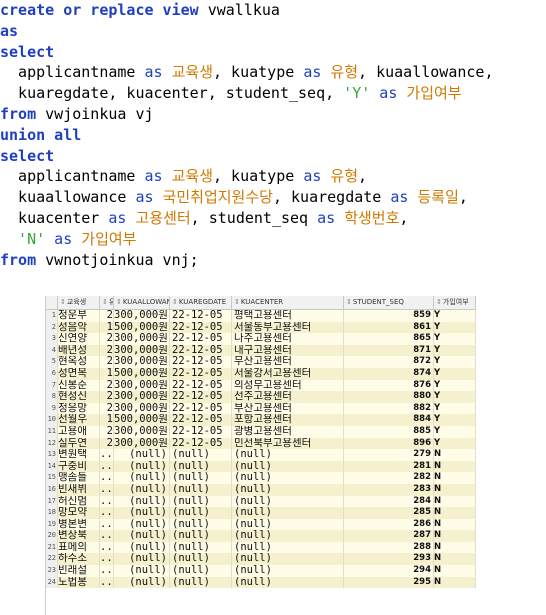 The image size is (546, 615). I want to click on code-line: union all, so click(273, 135).